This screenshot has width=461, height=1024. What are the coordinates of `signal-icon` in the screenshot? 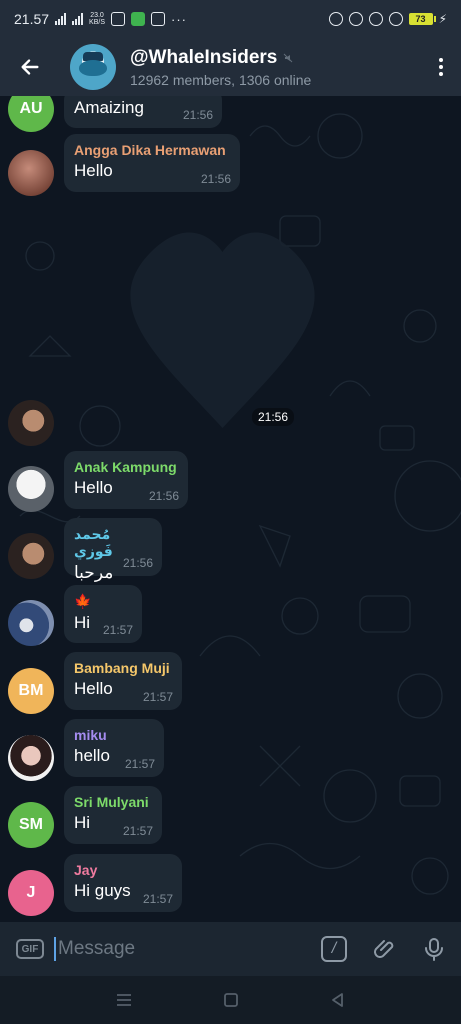 It's located at (61, 19).